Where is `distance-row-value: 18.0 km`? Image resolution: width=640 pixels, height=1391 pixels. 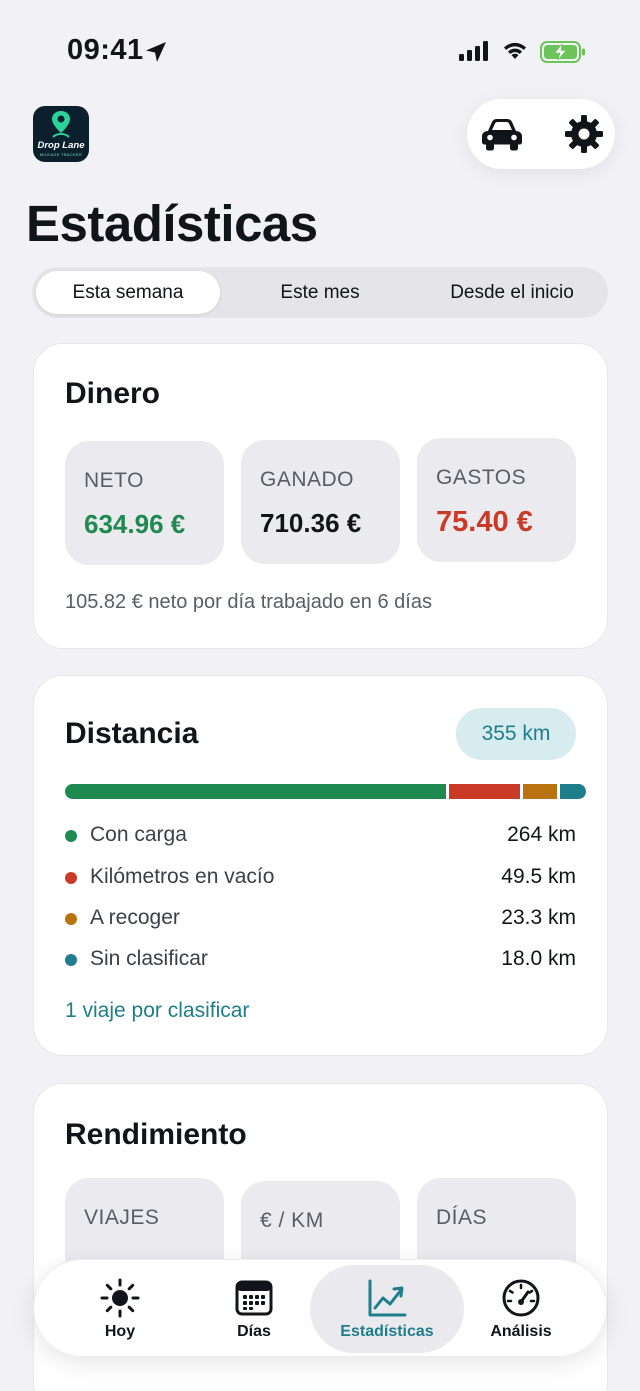 distance-row-value: 18.0 km is located at coordinates (538, 958).